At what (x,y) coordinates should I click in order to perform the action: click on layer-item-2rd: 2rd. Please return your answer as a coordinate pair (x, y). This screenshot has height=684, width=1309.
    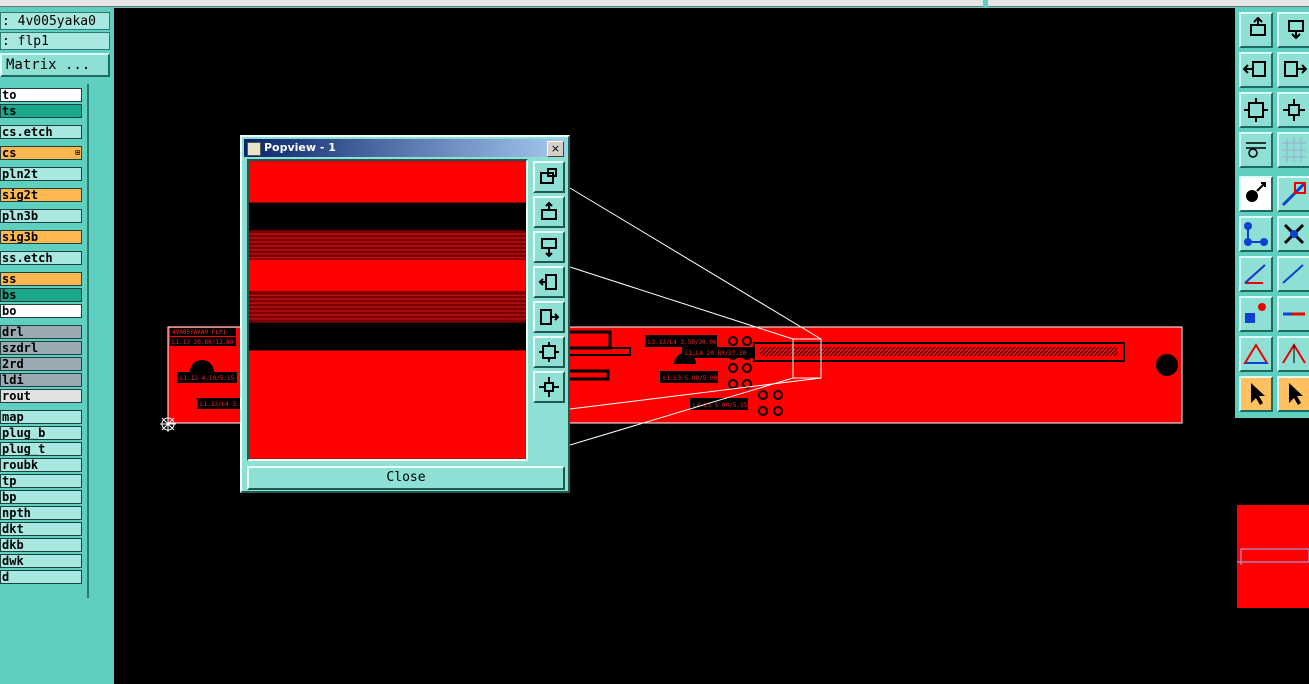
    Looking at the image, I should click on (41, 364).